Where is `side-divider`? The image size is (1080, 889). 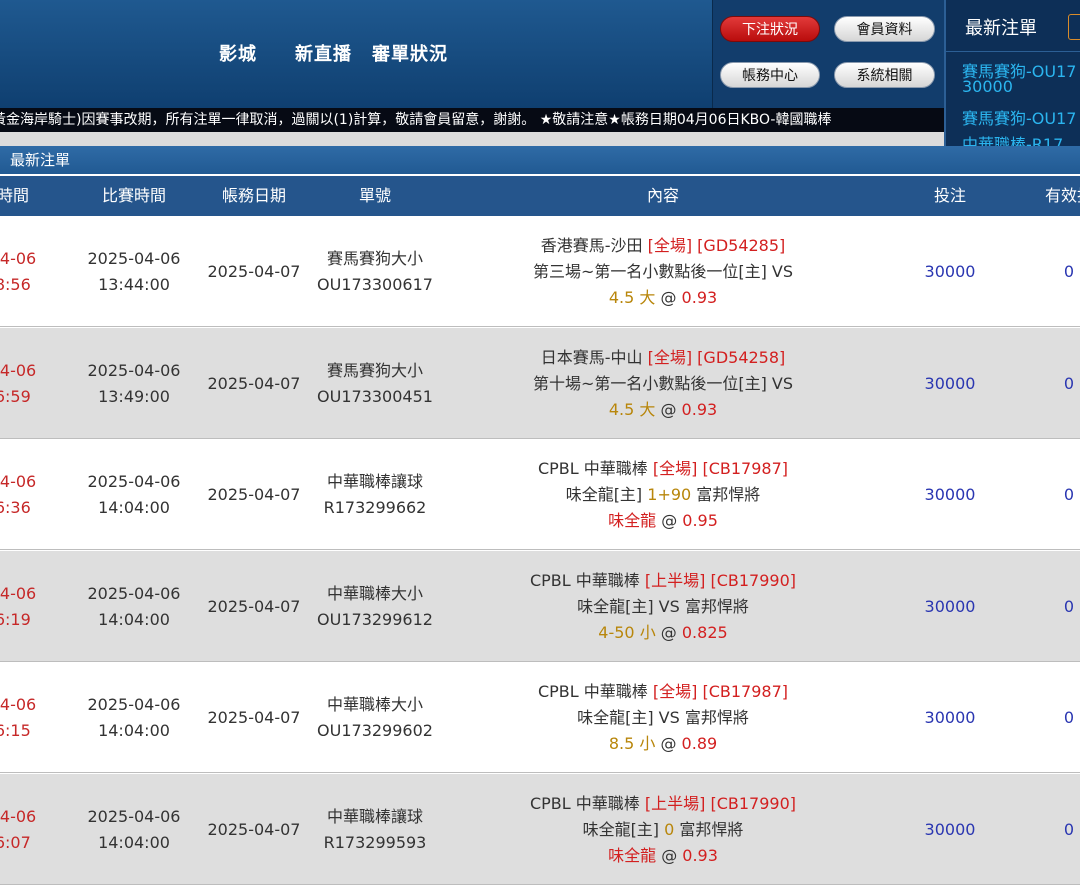 side-divider is located at coordinates (1013, 51).